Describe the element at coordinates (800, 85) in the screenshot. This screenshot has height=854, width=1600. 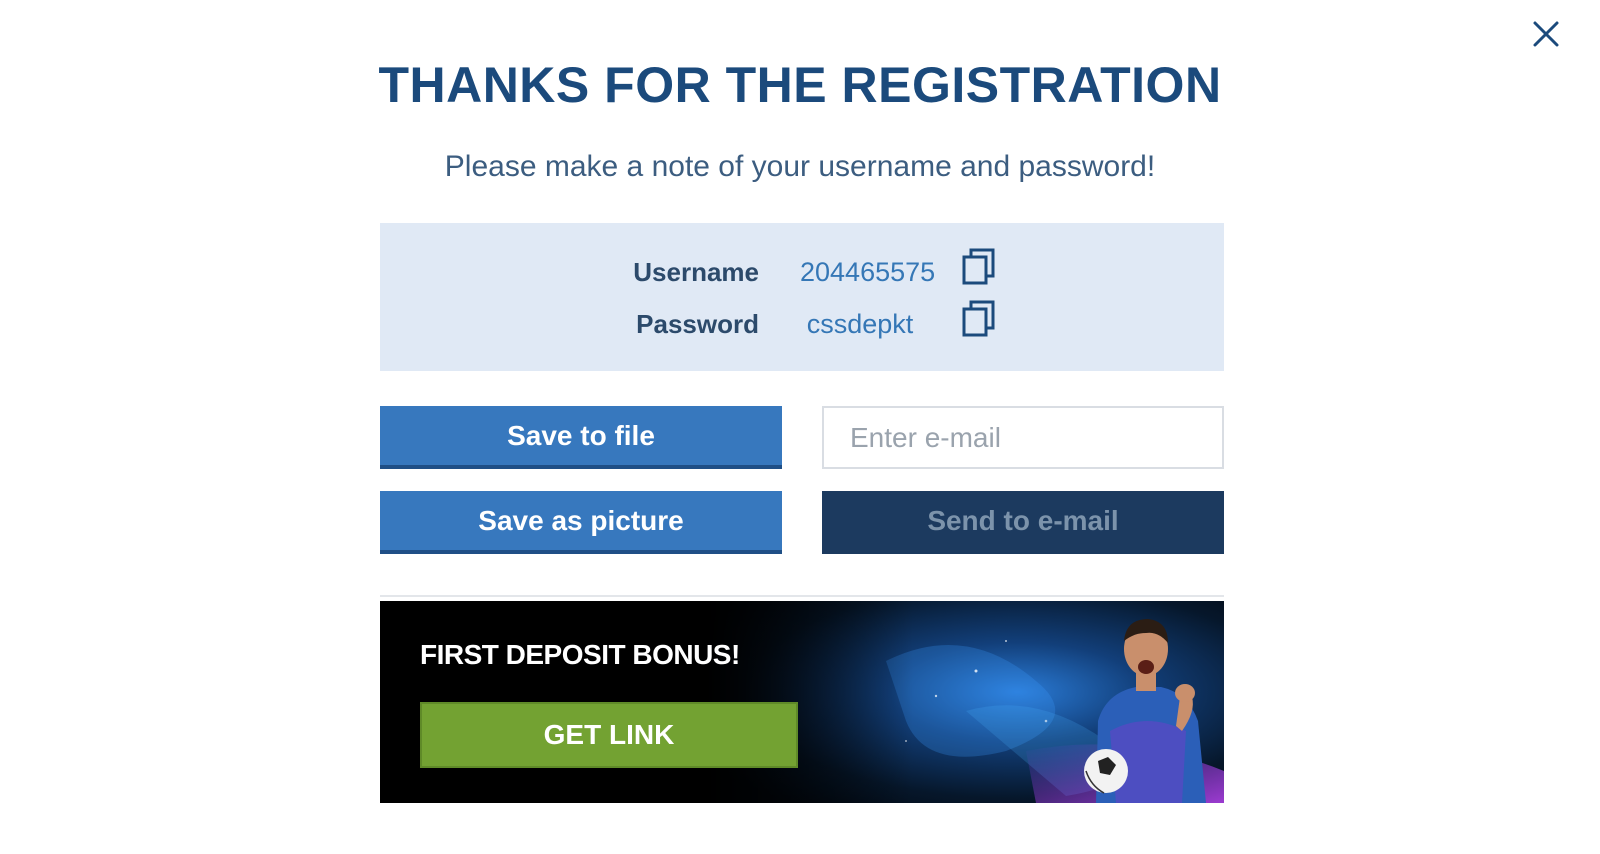
I see `dialog-title: THANKS FOR THE REGISTRATION` at that location.